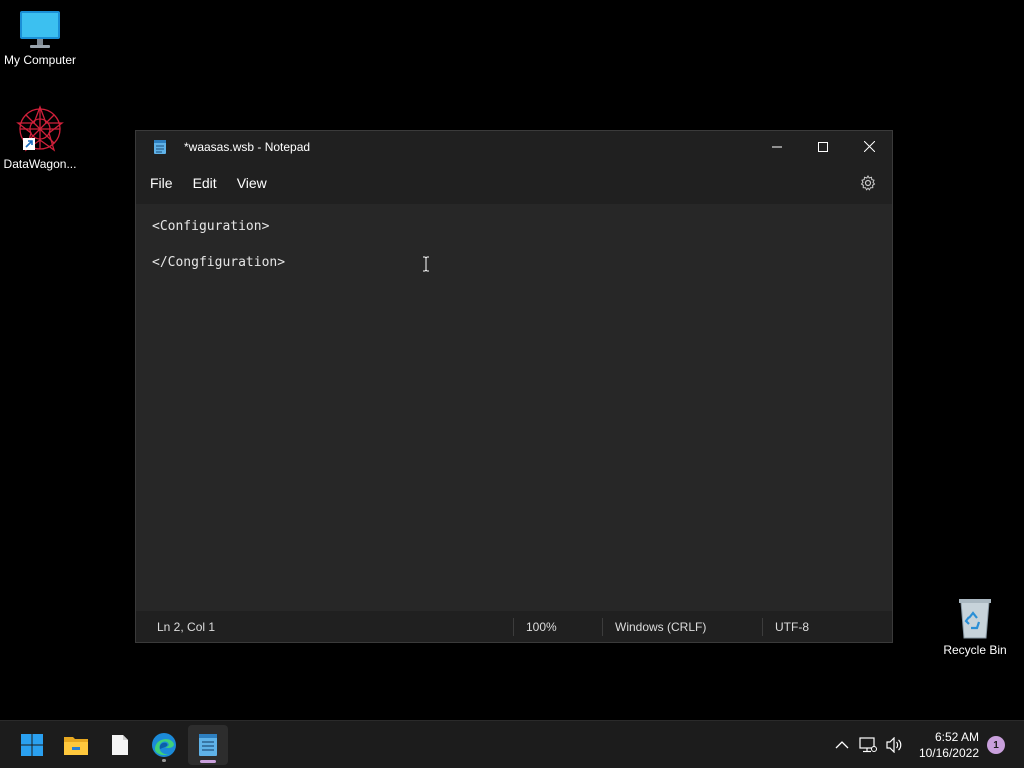 This screenshot has height=768, width=1024. I want to click on menu-view: View, so click(252, 183).